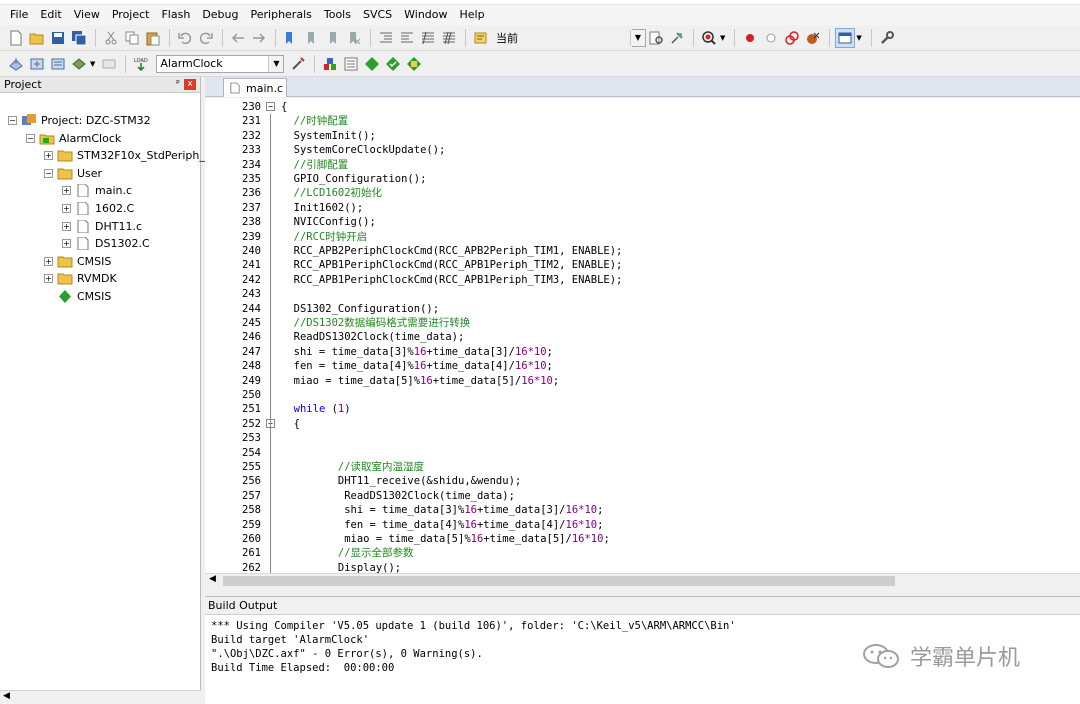 The width and height of the screenshot is (1080, 704). I want to click on scrollbar-thumb, so click(559, 581).